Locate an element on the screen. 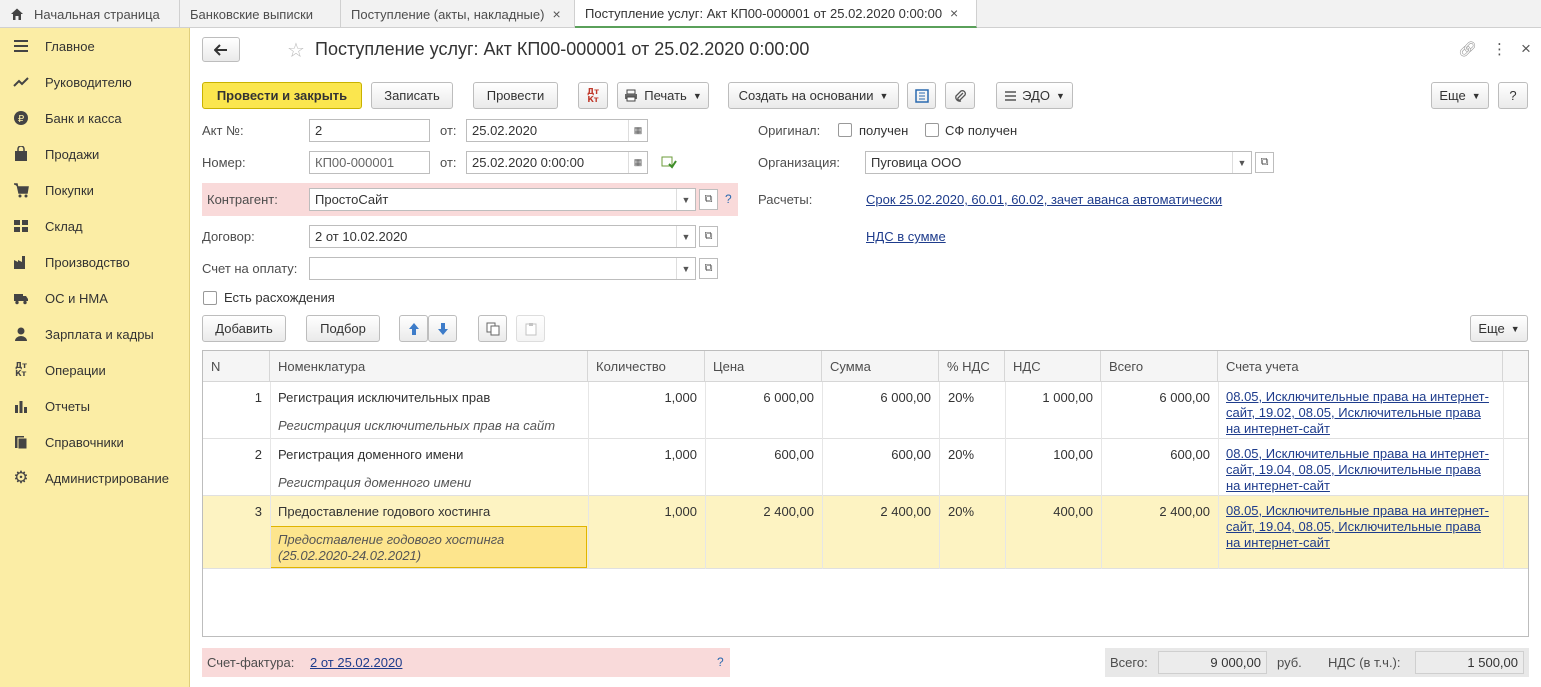 The width and height of the screenshot is (1541, 687). item-vat: 100,00 is located at coordinates (1073, 454).